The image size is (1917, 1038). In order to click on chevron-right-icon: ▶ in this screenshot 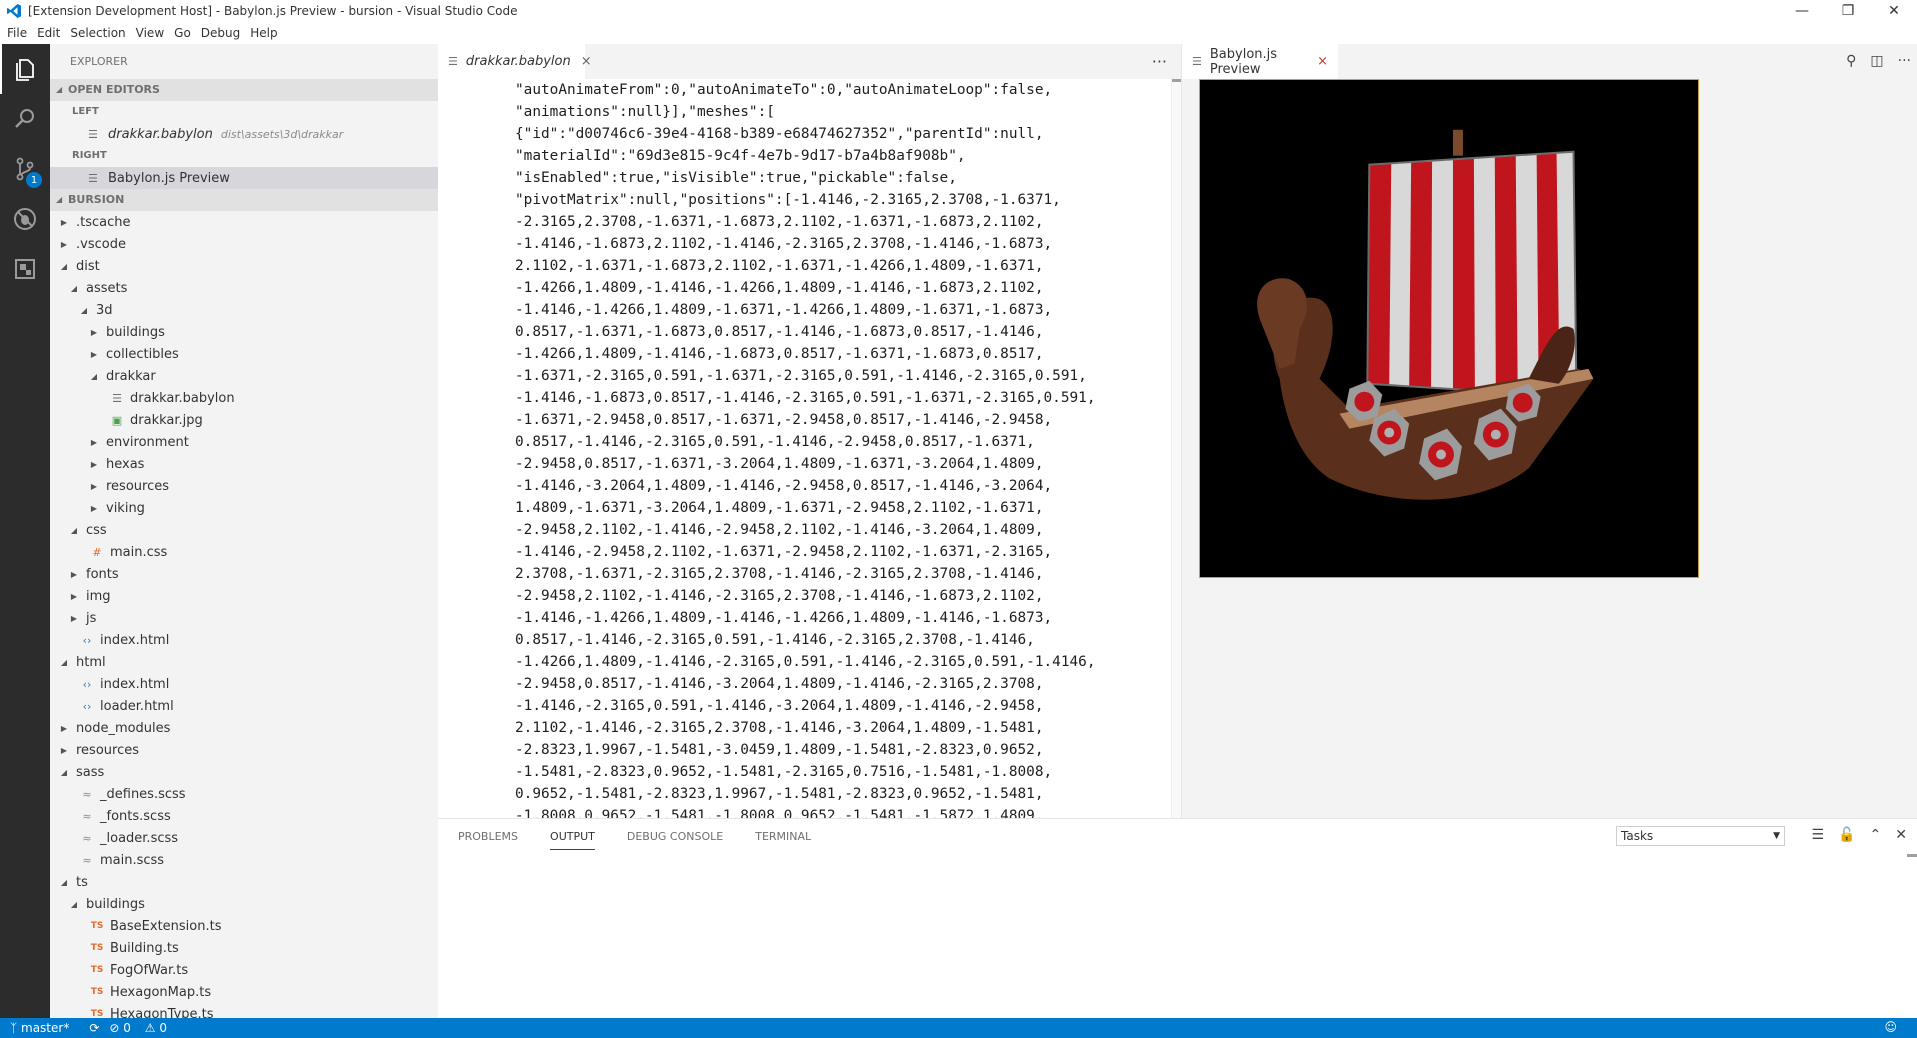, I will do `click(94, 486)`.